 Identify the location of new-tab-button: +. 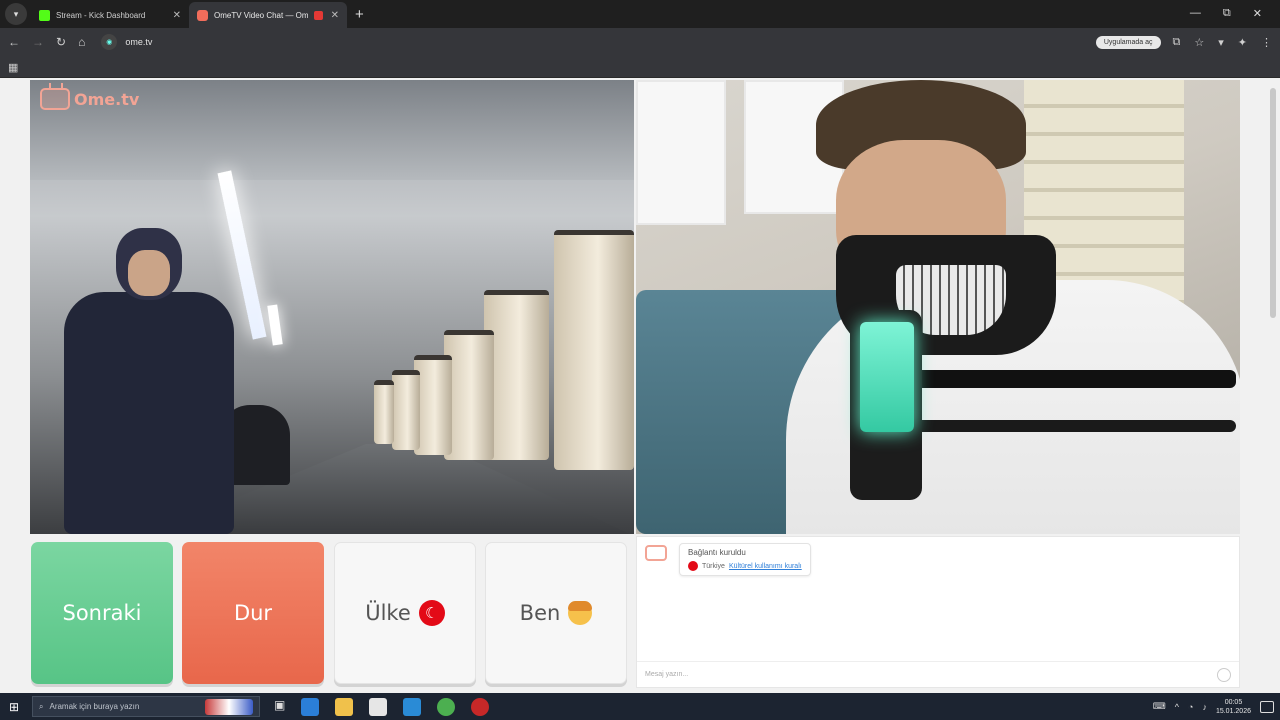
(359, 14).